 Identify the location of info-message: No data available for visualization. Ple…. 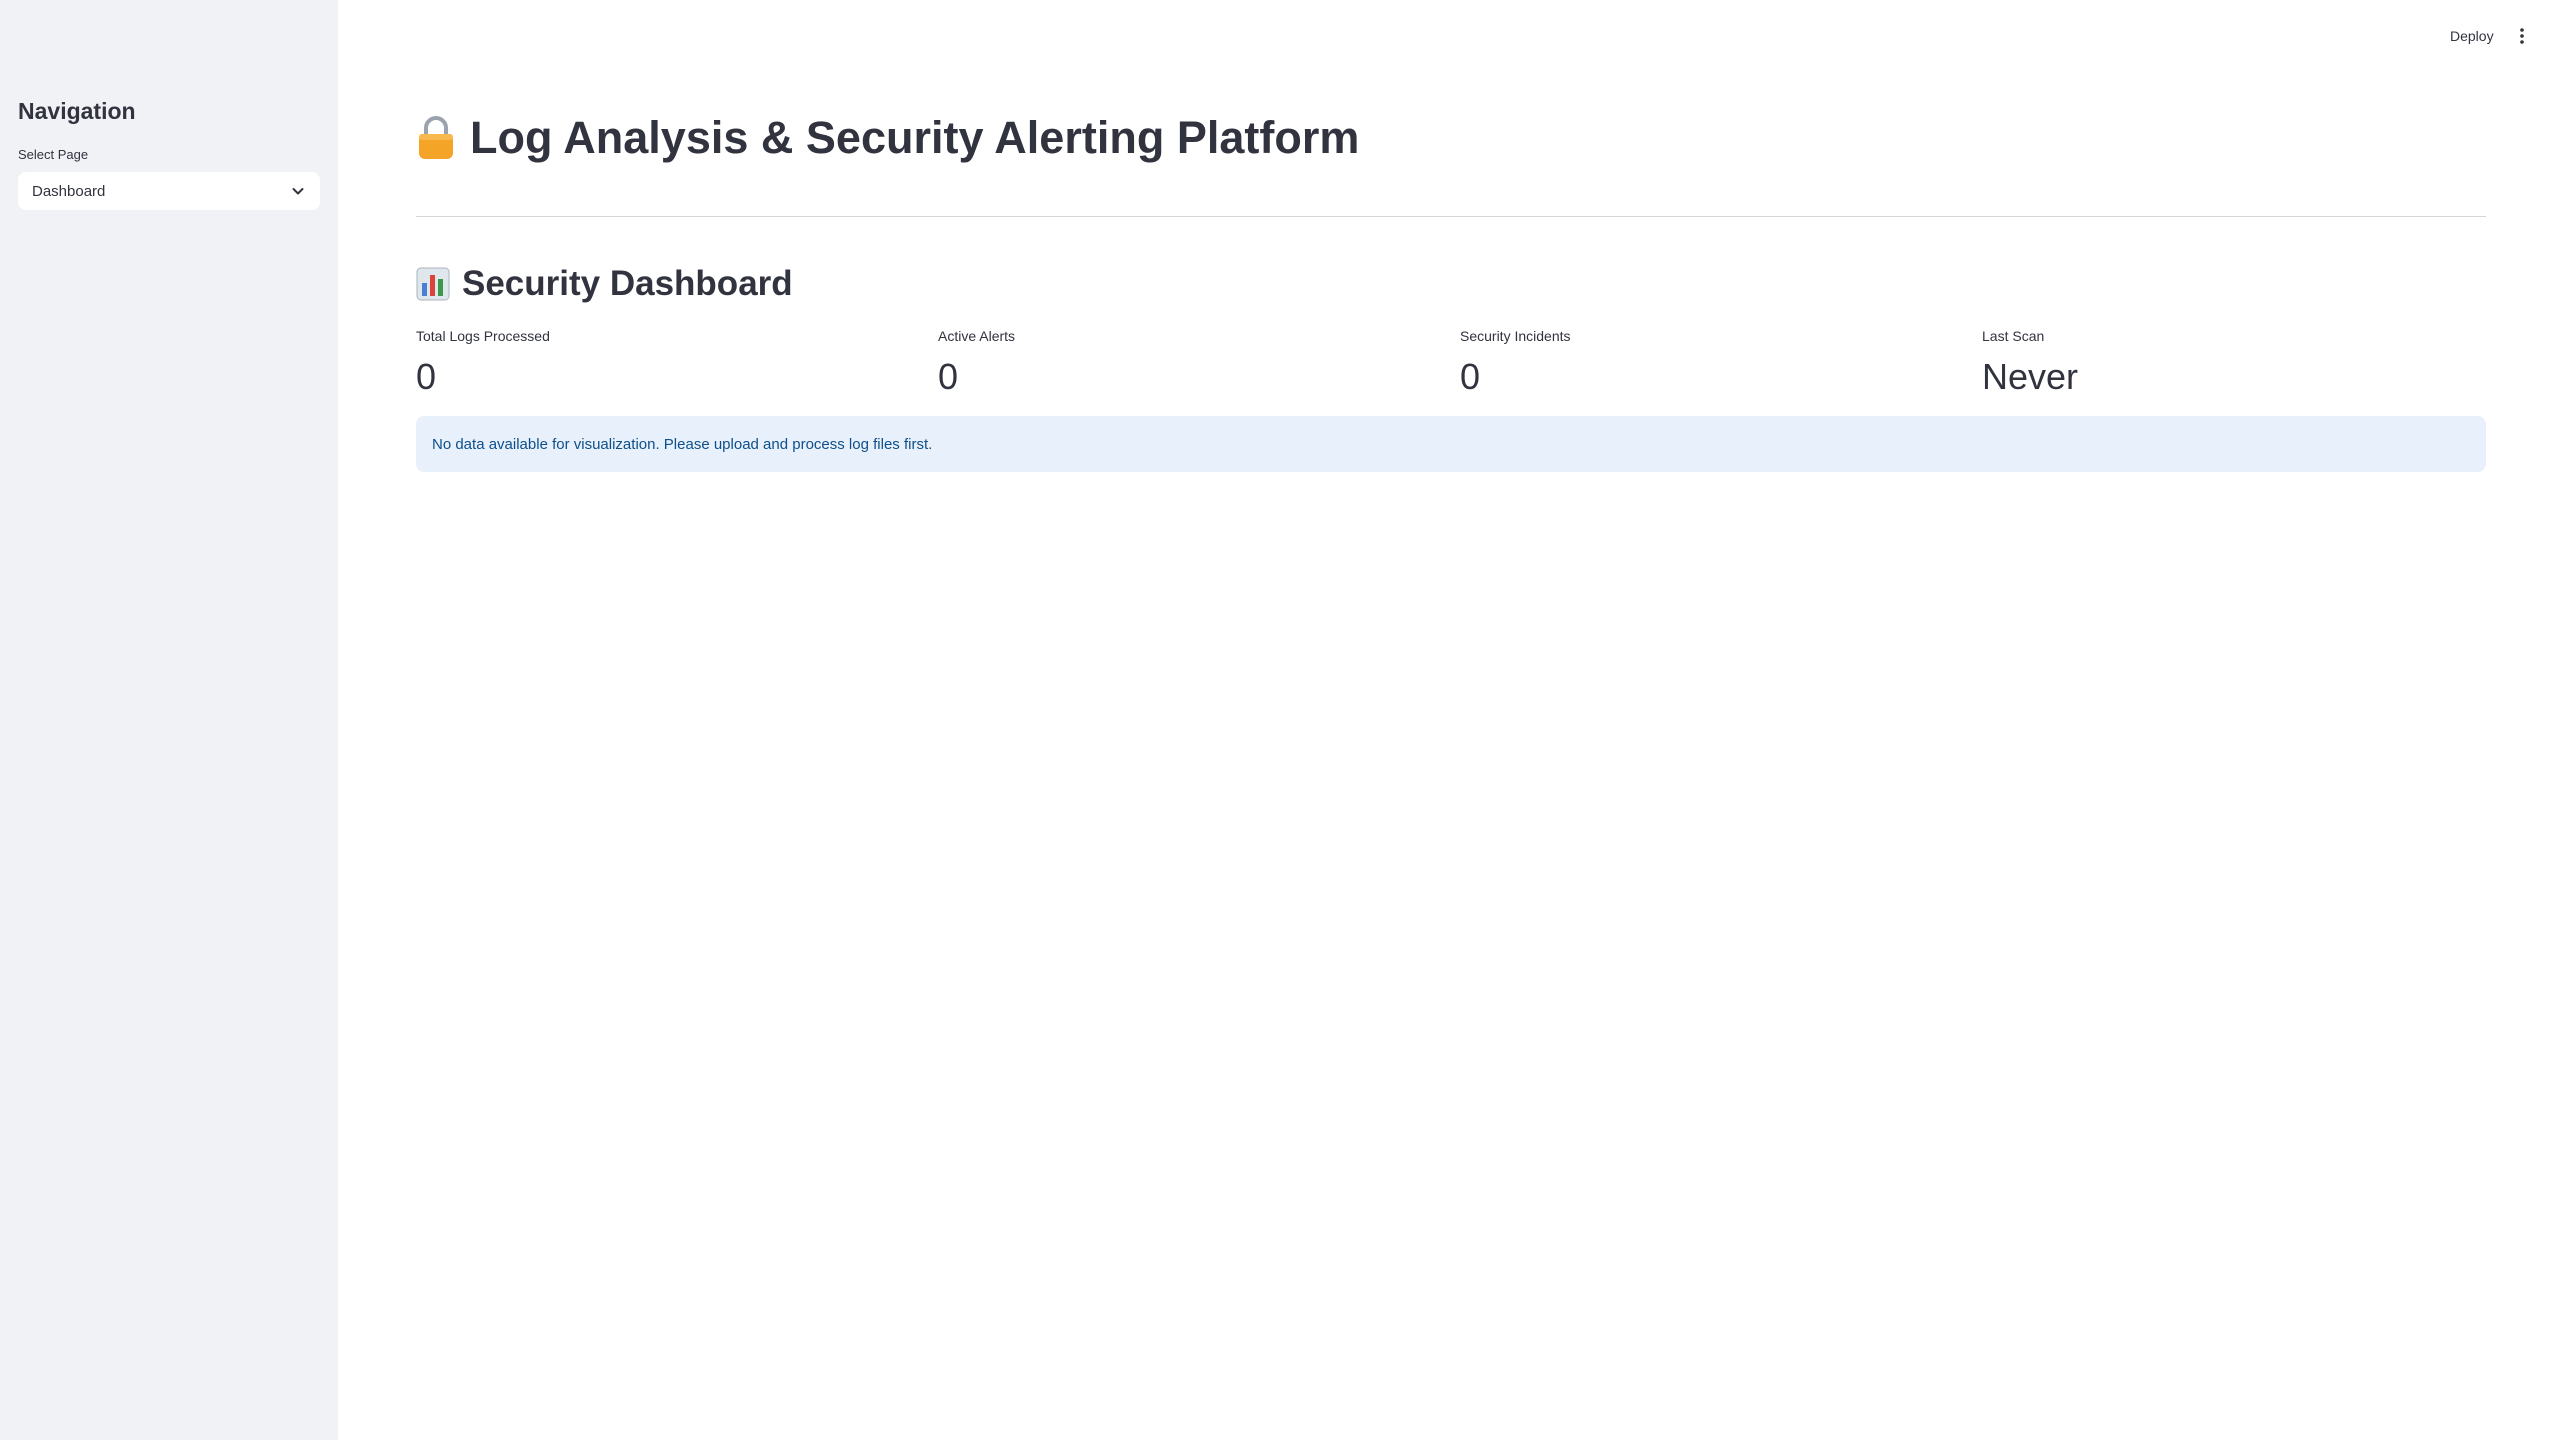
(682, 444).